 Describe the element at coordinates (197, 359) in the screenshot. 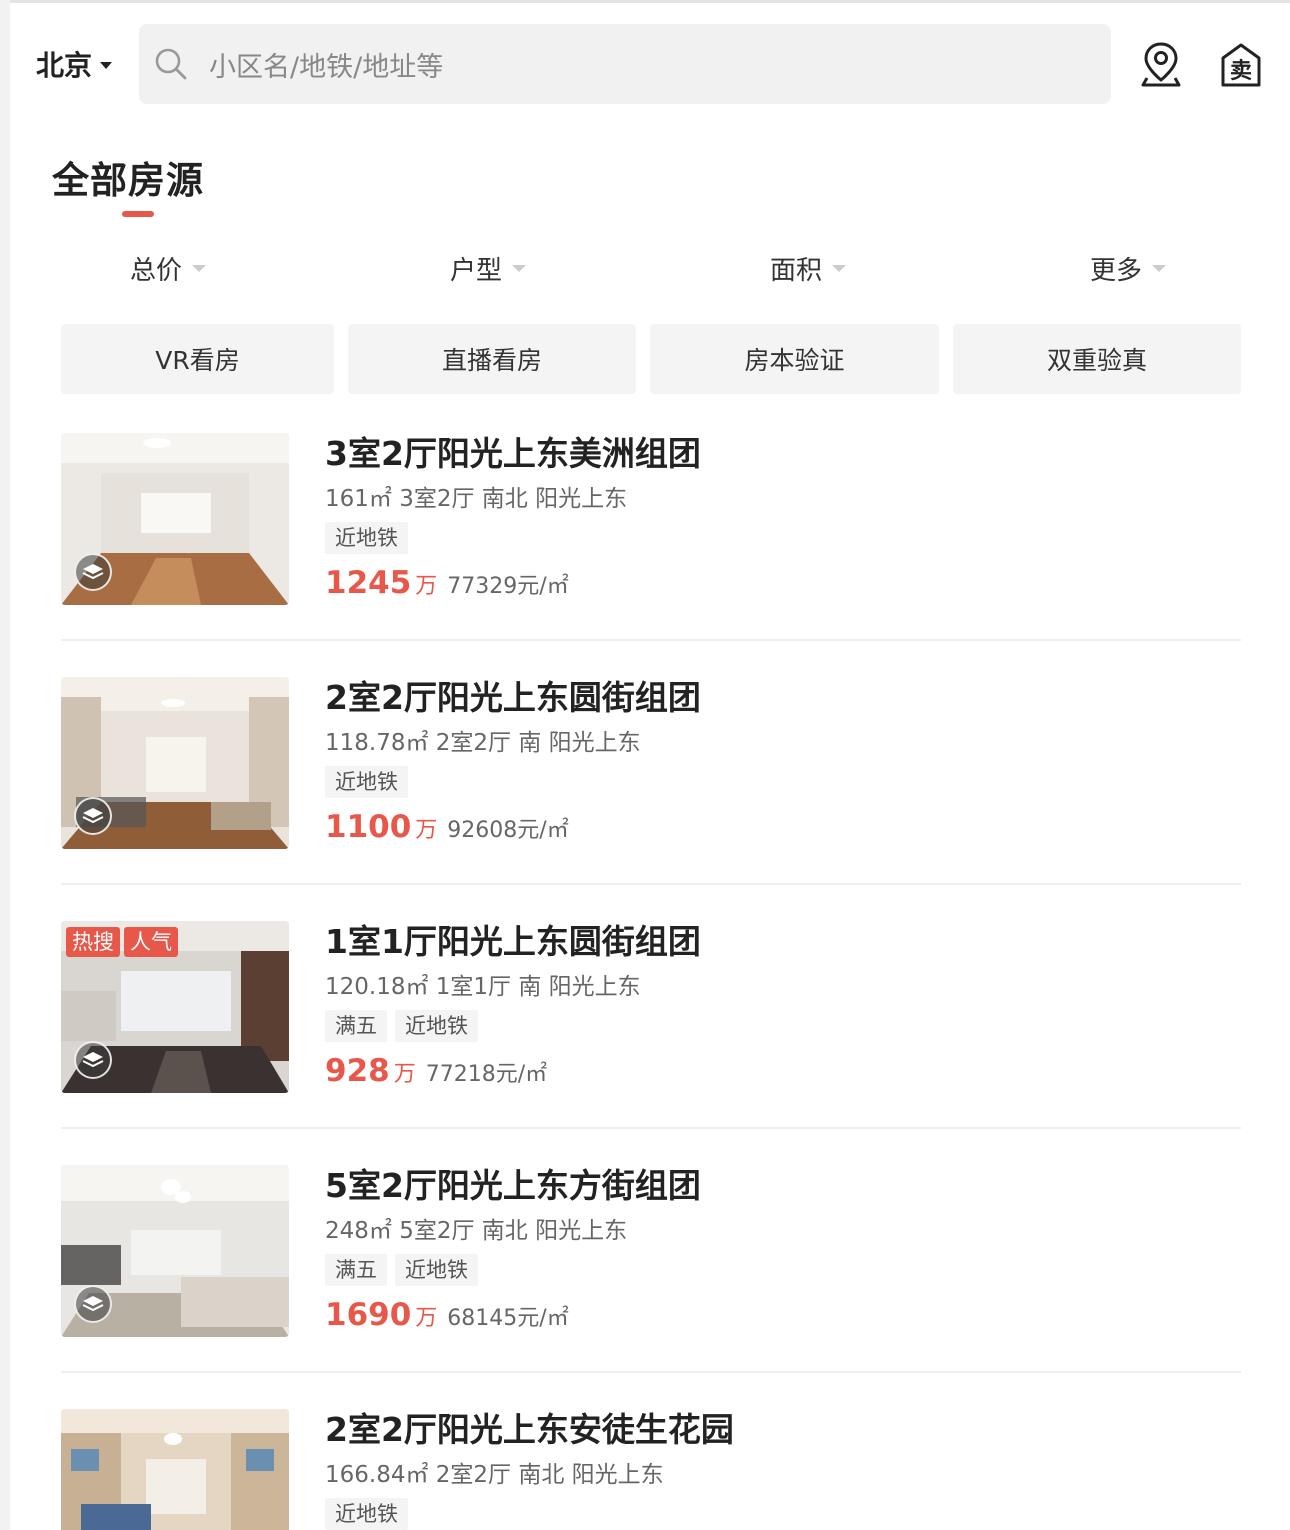

I see `quick-tag-vr: VR看房` at that location.